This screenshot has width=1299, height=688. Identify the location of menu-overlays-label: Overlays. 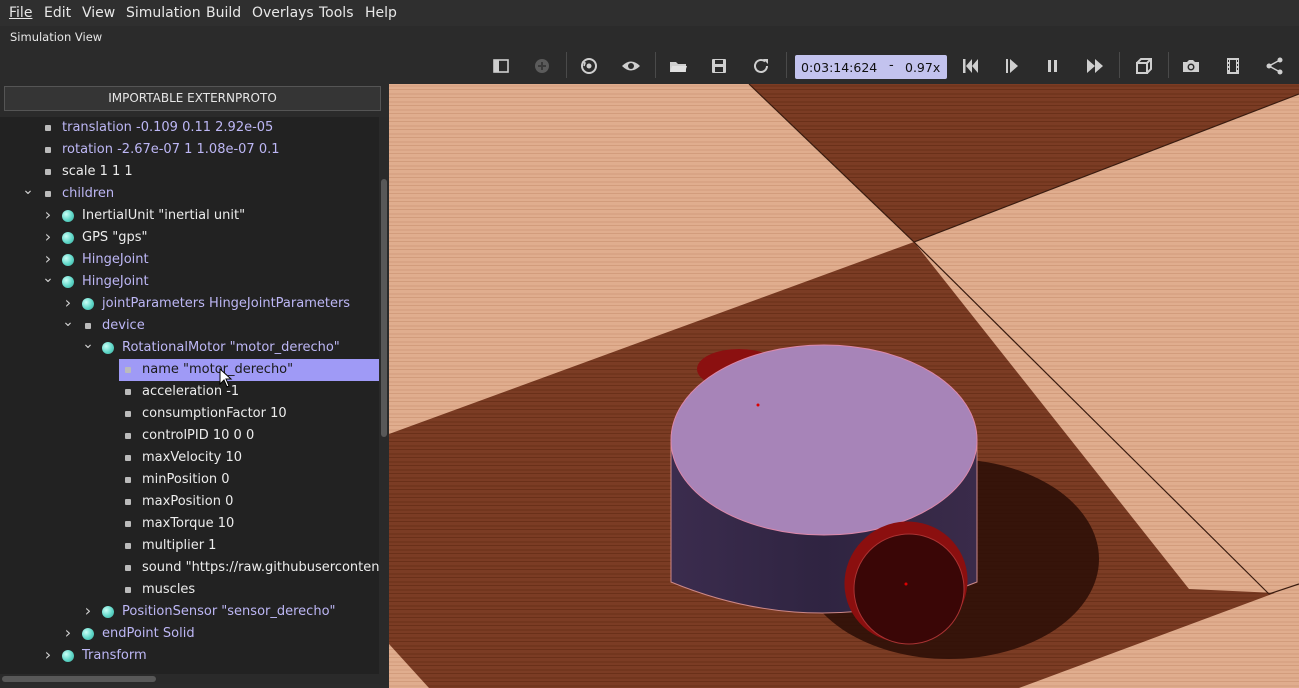
(283, 13).